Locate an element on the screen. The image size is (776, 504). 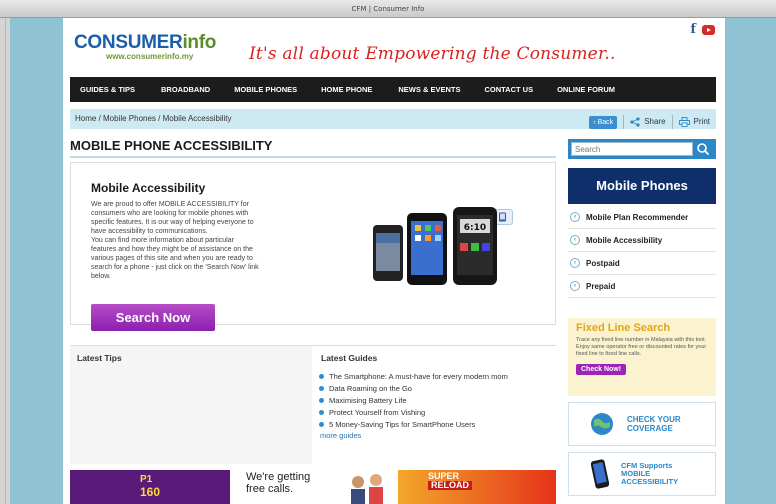
ad-banner-super-reload: SUPER RELOAD is located at coordinates (477, 487).